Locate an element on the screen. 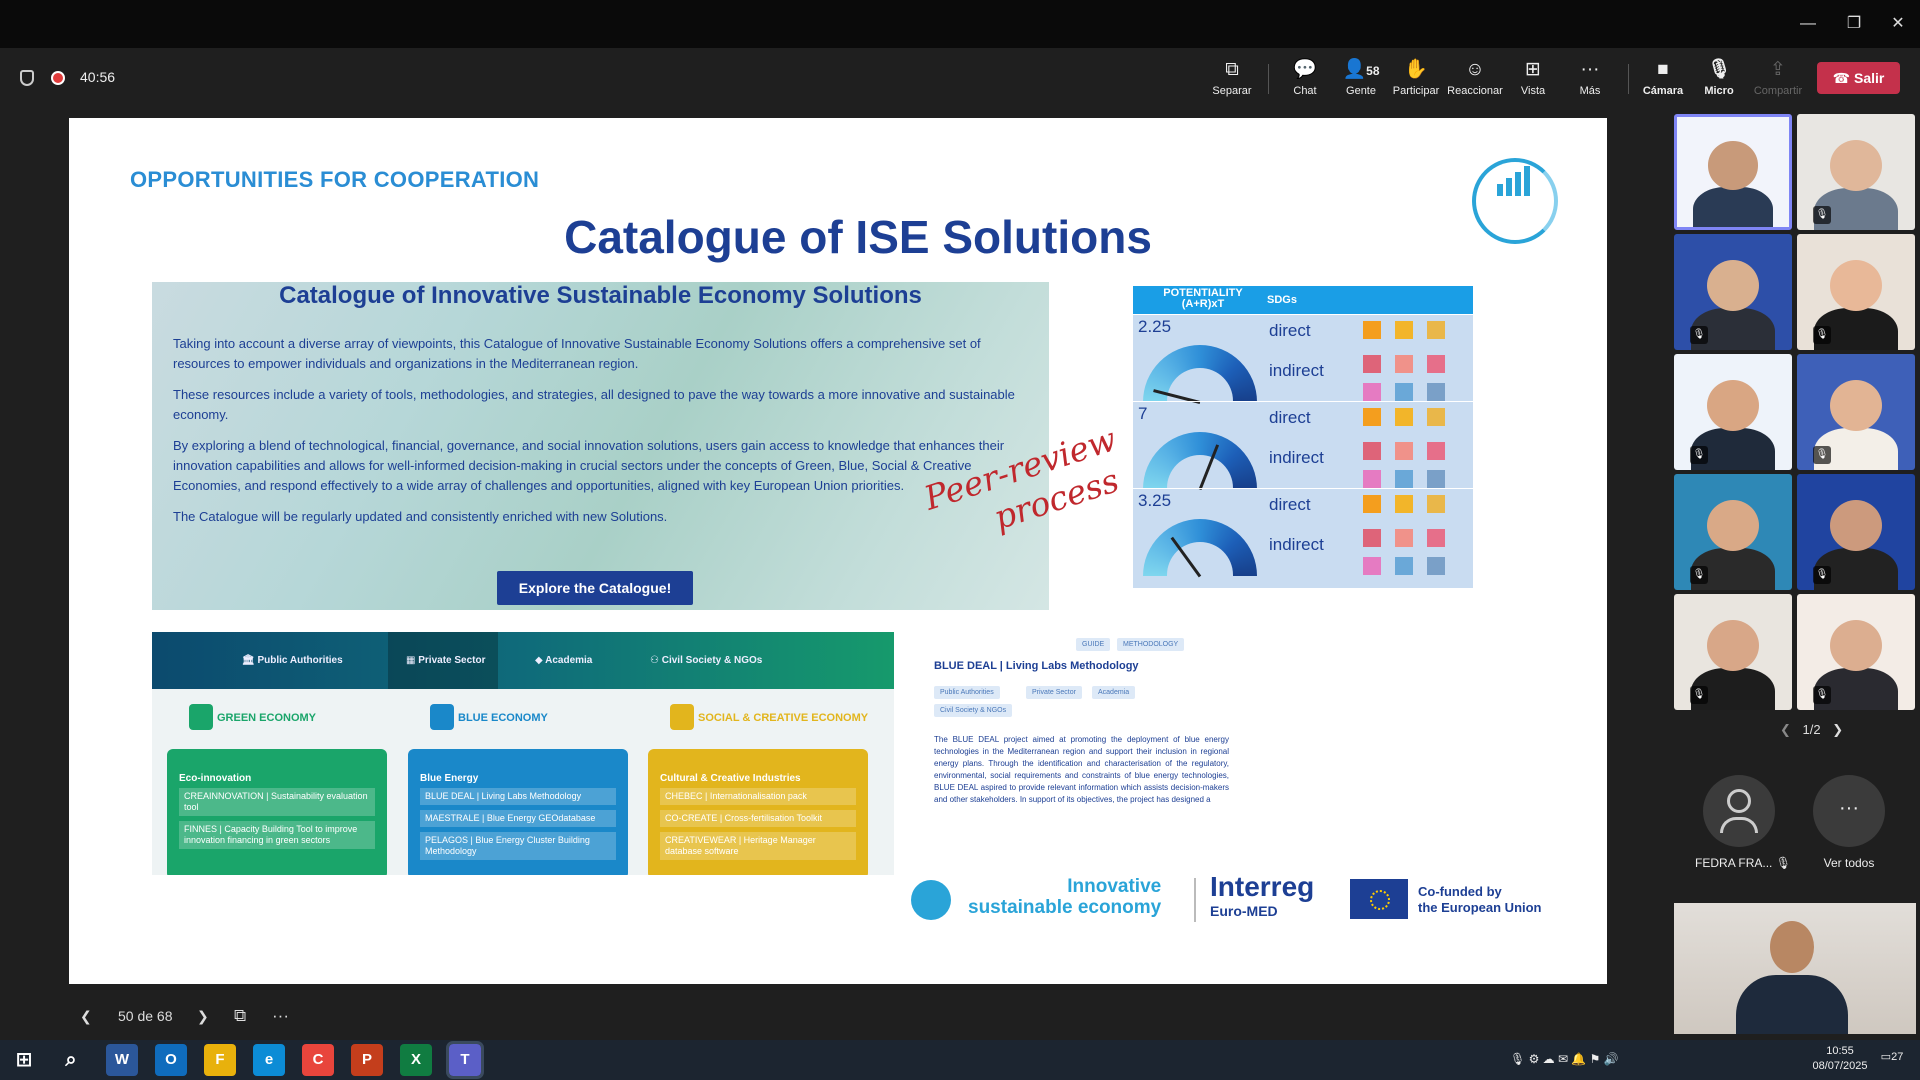 The height and width of the screenshot is (1080, 1920). solution-item: CHEBEC | Internationalisation pack is located at coordinates (758, 796).